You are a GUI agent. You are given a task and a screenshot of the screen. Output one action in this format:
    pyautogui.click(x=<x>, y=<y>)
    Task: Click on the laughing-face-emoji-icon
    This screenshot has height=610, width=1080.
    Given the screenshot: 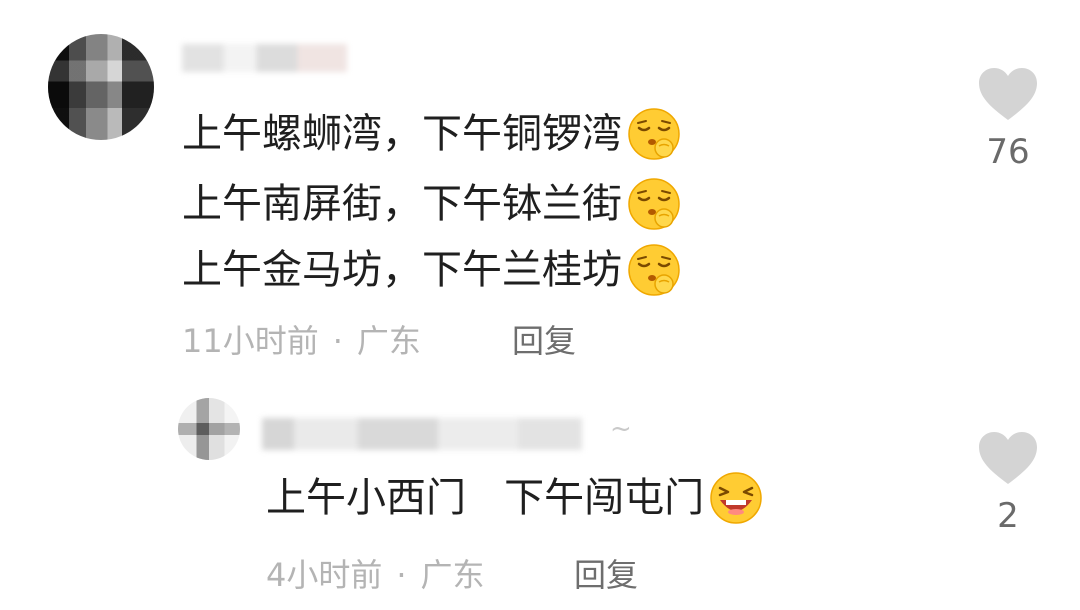 What is the action you would take?
    pyautogui.click(x=736, y=498)
    